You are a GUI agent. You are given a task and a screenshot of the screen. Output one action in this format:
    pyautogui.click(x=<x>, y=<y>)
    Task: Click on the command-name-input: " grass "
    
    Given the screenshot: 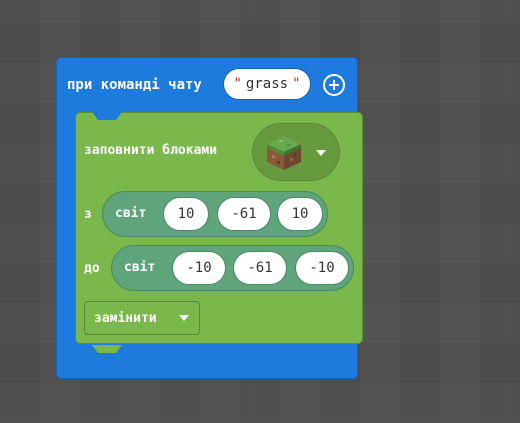 What is the action you would take?
    pyautogui.click(x=267, y=84)
    